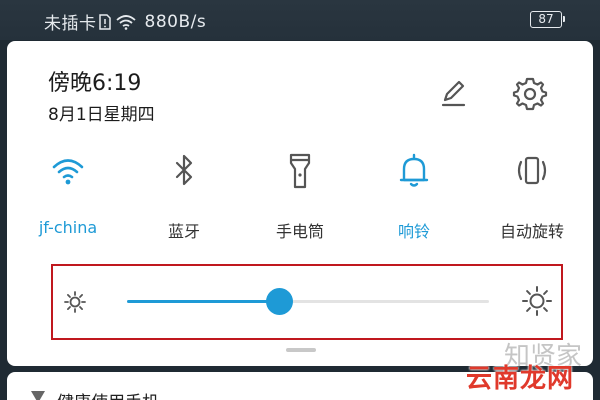 Image resolution: width=600 pixels, height=400 pixels. Describe the element at coordinates (184, 197) in the screenshot. I see `toggle-bluetooth: 蓝牙` at that location.